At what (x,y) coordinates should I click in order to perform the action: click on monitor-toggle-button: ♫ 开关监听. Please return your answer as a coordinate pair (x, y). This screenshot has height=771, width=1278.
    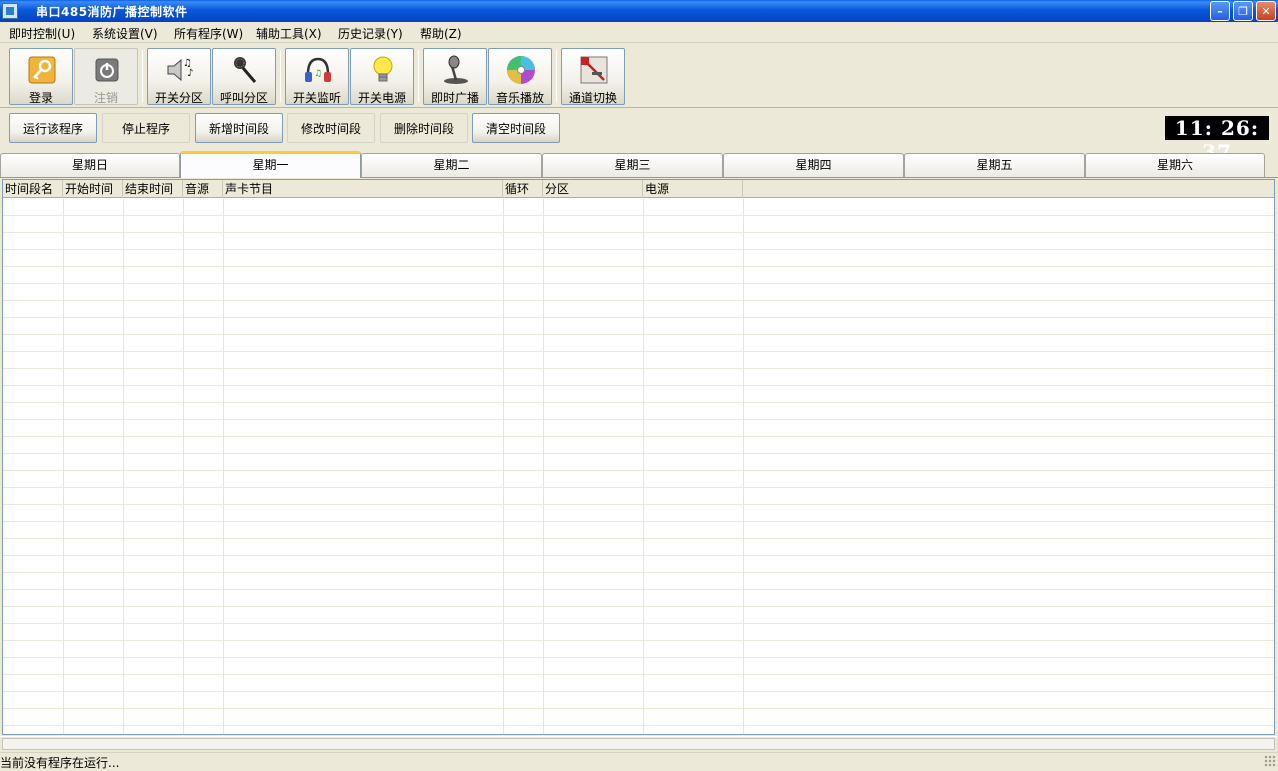
    Looking at the image, I should click on (317, 76).